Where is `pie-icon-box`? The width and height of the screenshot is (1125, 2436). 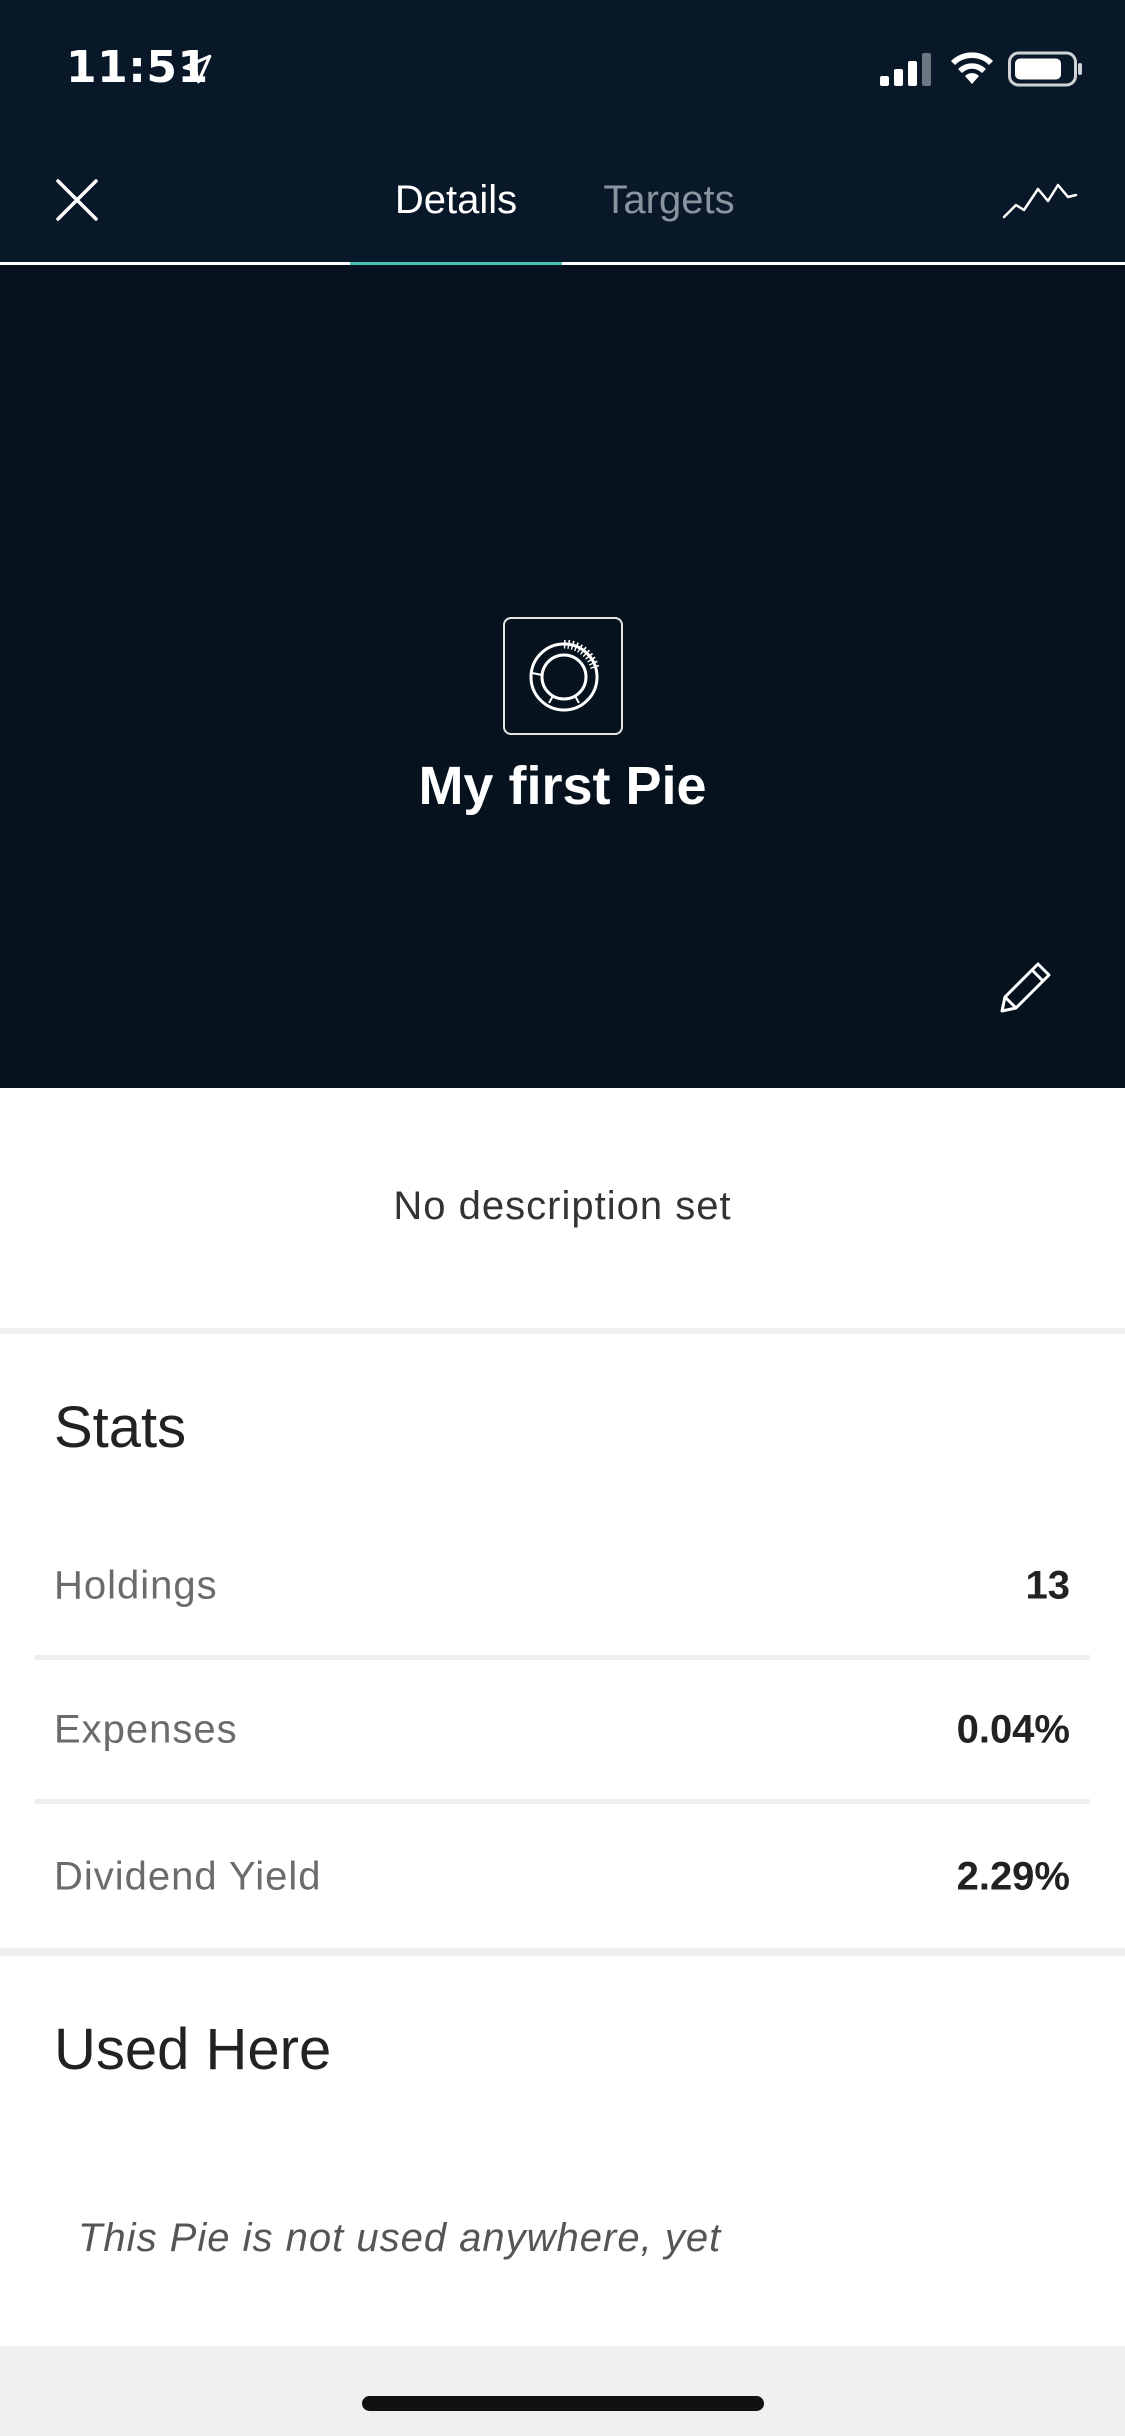 pie-icon-box is located at coordinates (563, 676).